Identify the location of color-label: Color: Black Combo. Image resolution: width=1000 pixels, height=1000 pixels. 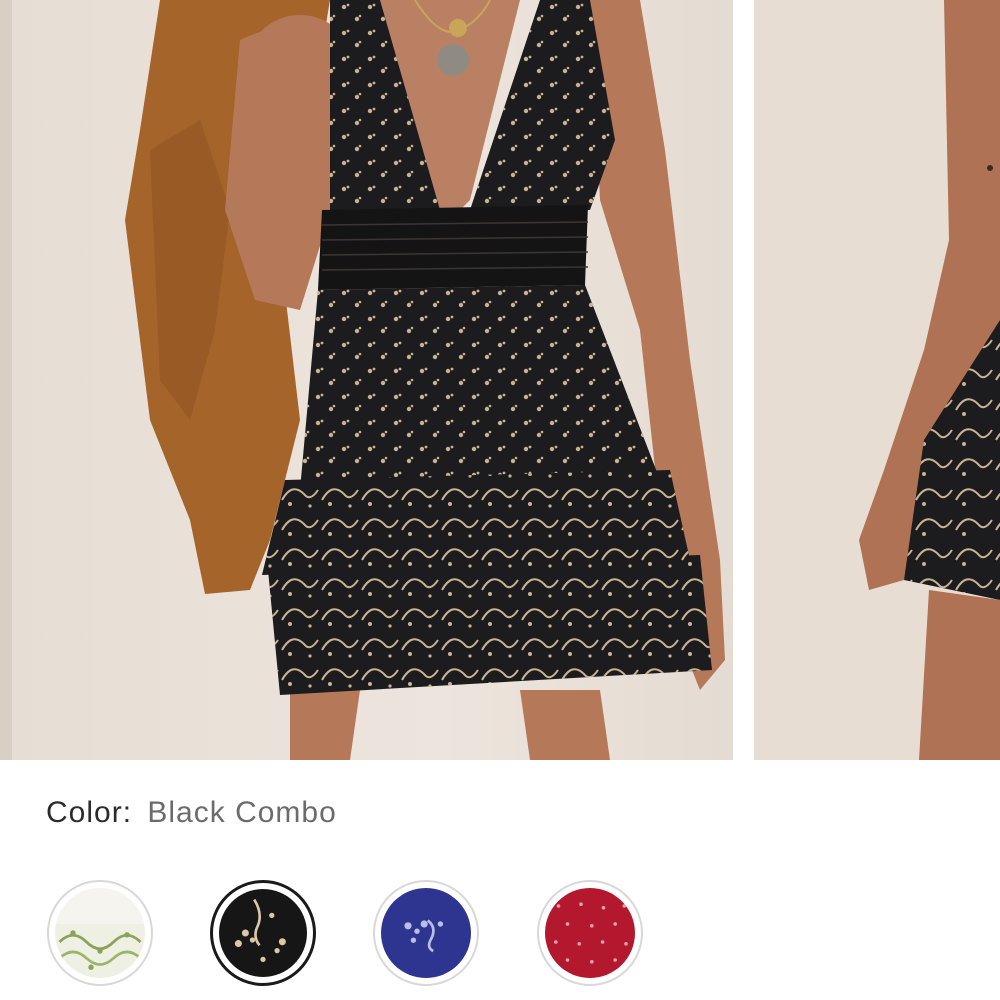
(191, 813).